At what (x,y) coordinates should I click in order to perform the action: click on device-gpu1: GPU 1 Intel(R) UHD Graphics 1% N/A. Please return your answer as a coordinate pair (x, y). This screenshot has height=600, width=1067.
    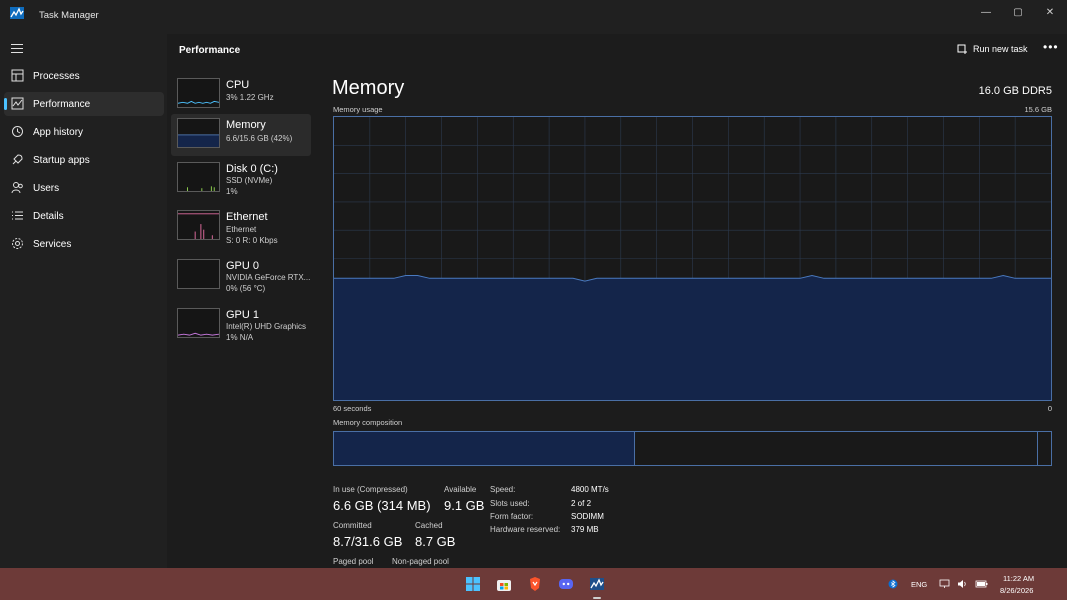
    Looking at the image, I should click on (241, 325).